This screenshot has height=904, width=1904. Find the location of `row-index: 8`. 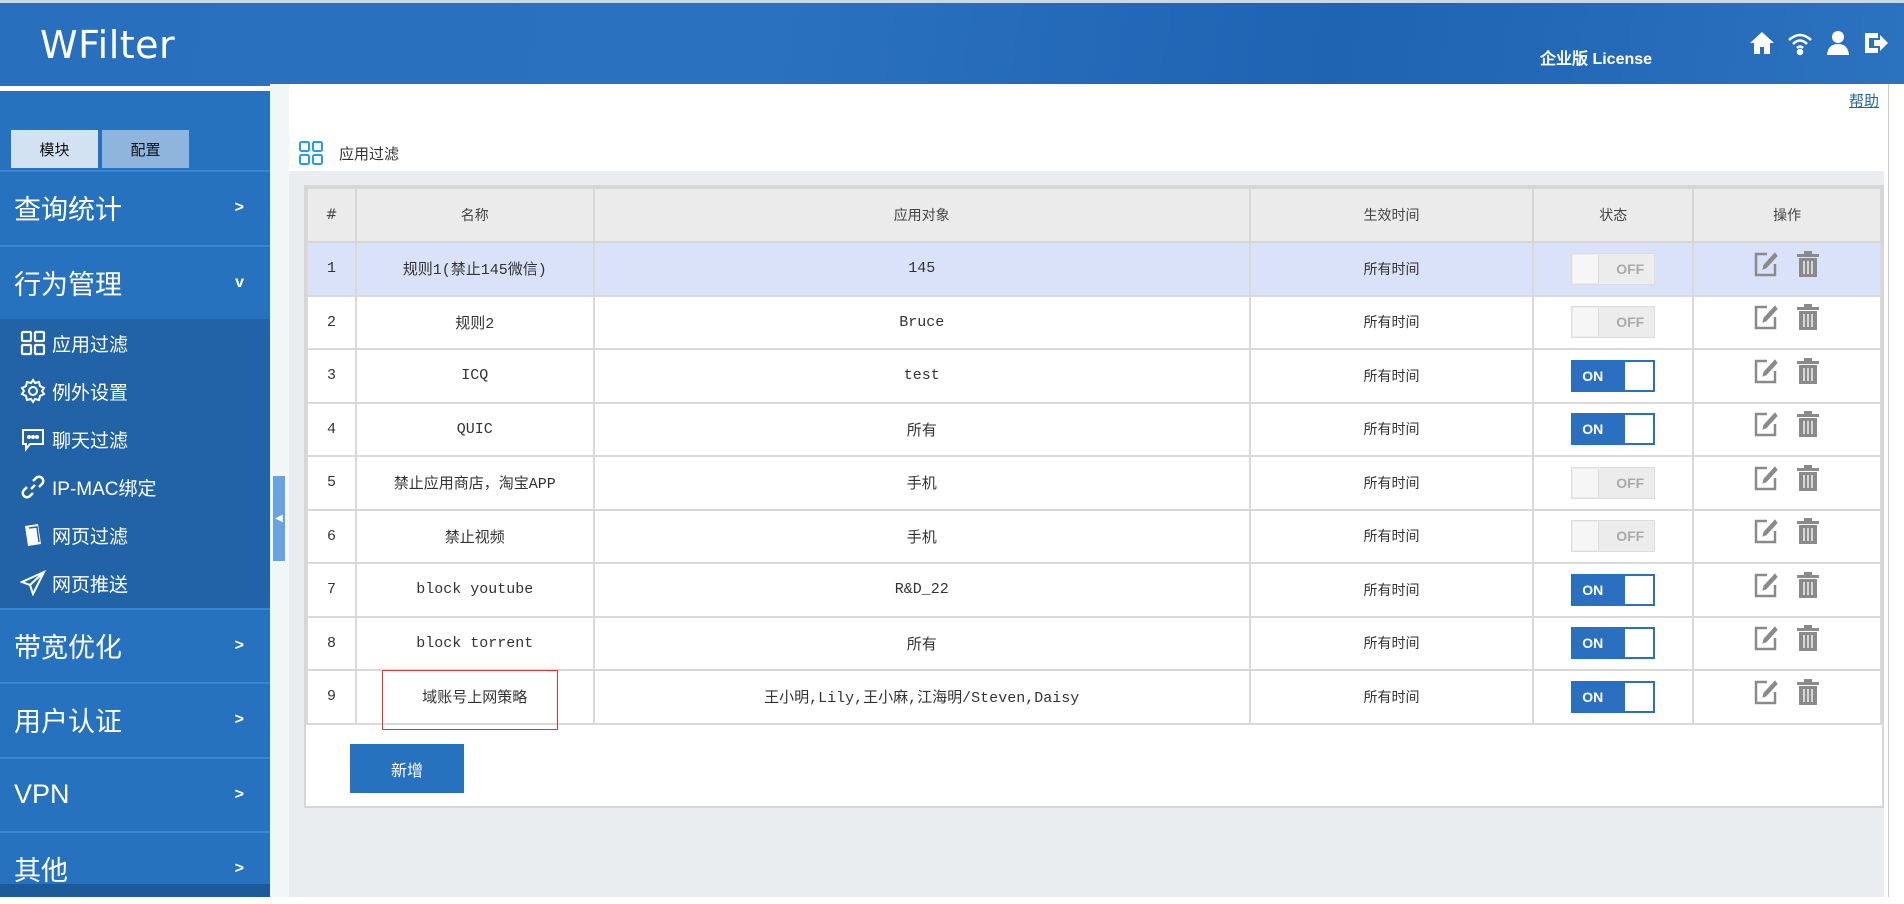

row-index: 8 is located at coordinates (331, 643).